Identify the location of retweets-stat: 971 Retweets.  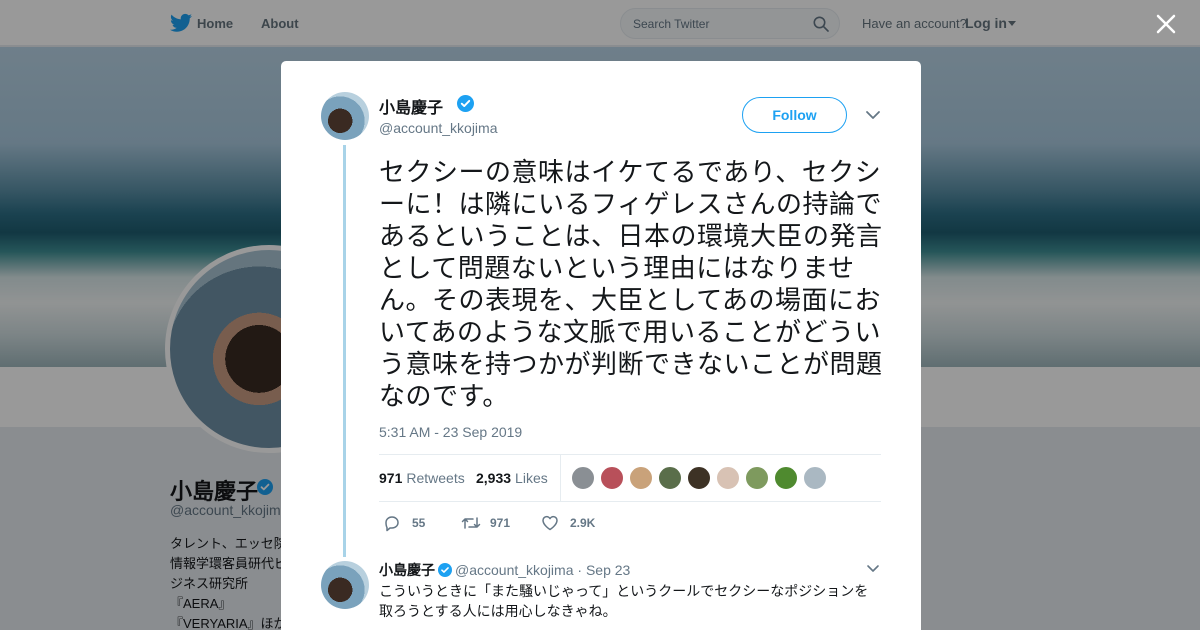
(422, 478).